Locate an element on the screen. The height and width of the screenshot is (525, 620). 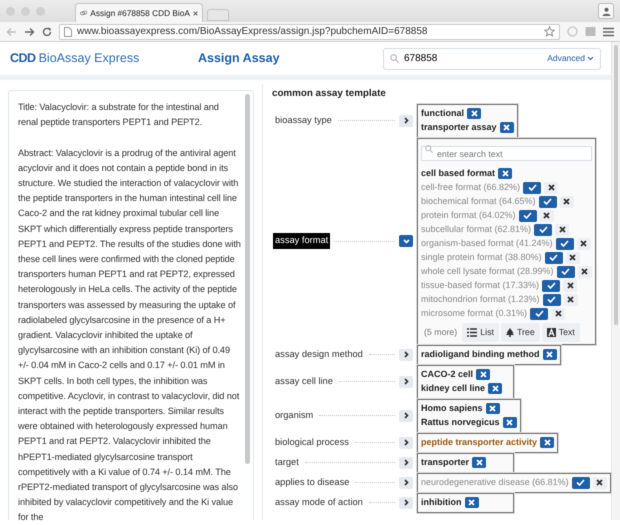
list-icon is located at coordinates (472, 332).